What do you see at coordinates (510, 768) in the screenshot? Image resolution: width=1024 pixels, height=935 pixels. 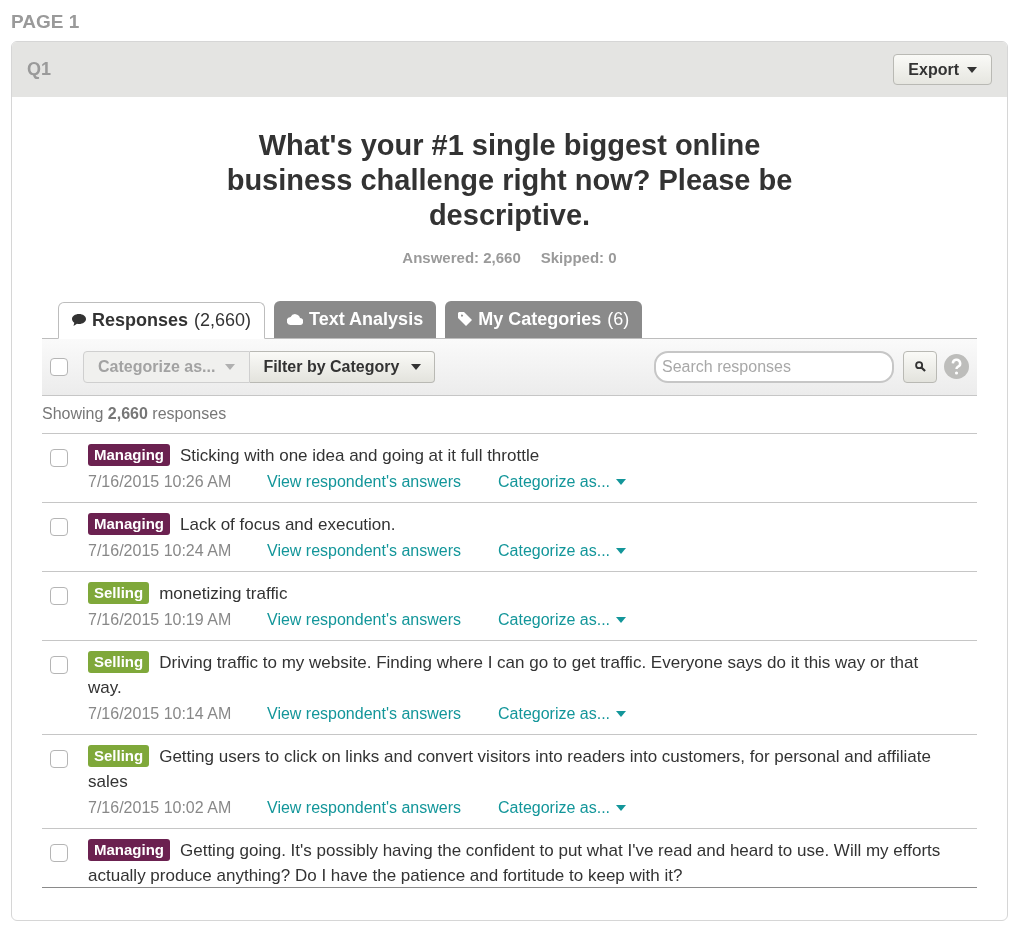 I see `response-text: Selling Getting users to click on links and convert visitors into readers into customers, for personal and affiliate sales` at bounding box center [510, 768].